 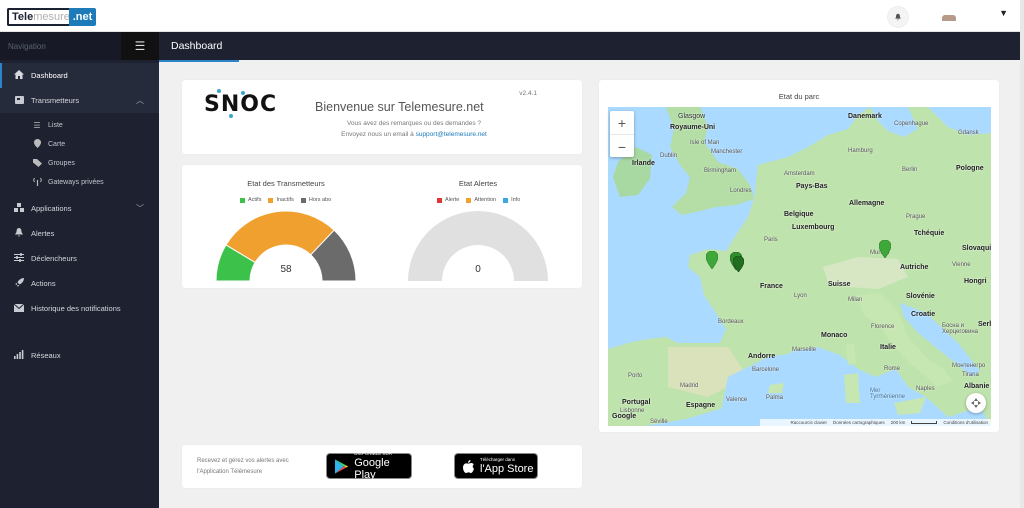 What do you see at coordinates (910, 170) in the screenshot?
I see `map-label-berlin: Berlin` at bounding box center [910, 170].